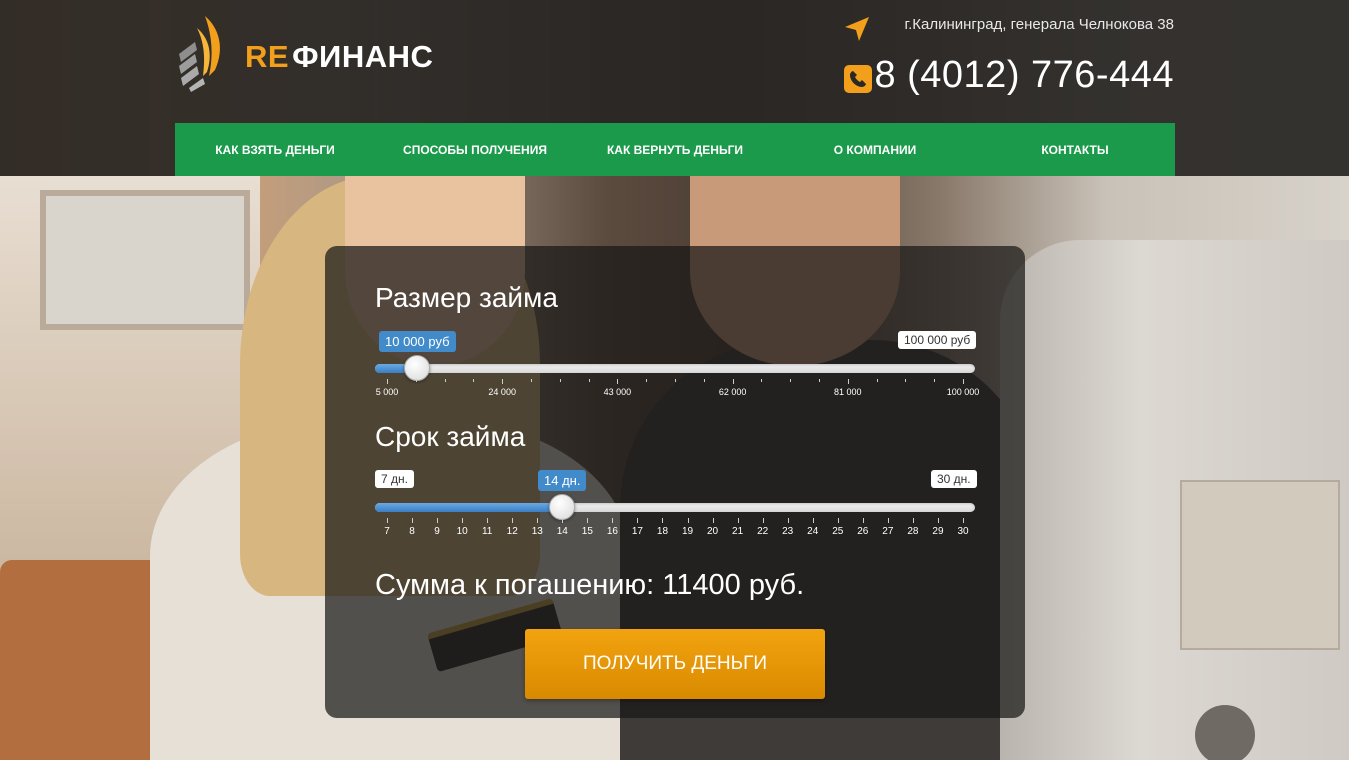 This screenshot has width=1349, height=760. What do you see at coordinates (417, 368) in the screenshot?
I see `amount-slider-handle` at bounding box center [417, 368].